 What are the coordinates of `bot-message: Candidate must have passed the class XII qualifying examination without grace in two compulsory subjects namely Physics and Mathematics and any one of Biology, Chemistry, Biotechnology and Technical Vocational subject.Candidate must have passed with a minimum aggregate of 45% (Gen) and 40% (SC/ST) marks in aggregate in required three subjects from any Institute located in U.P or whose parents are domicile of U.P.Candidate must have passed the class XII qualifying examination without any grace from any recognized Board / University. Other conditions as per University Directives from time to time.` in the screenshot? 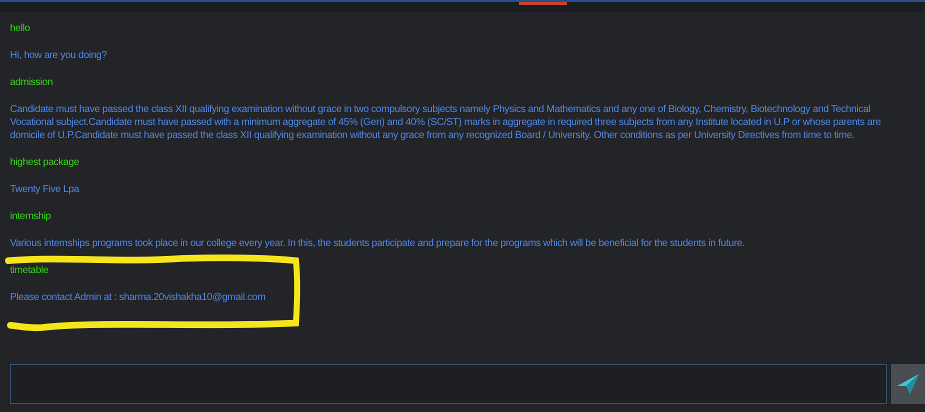 It's located at (446, 122).